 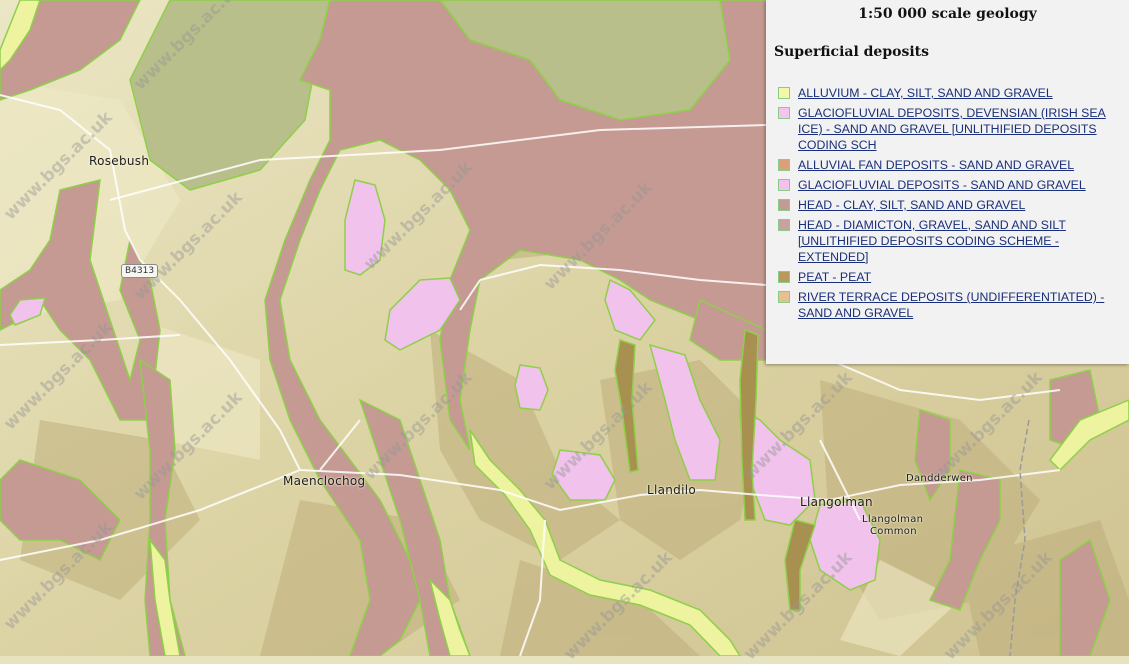 What do you see at coordinates (960, 205) in the screenshot?
I see `legend-link: HEAD - CLAY, SILT, SAND AND GRAVEL` at bounding box center [960, 205].